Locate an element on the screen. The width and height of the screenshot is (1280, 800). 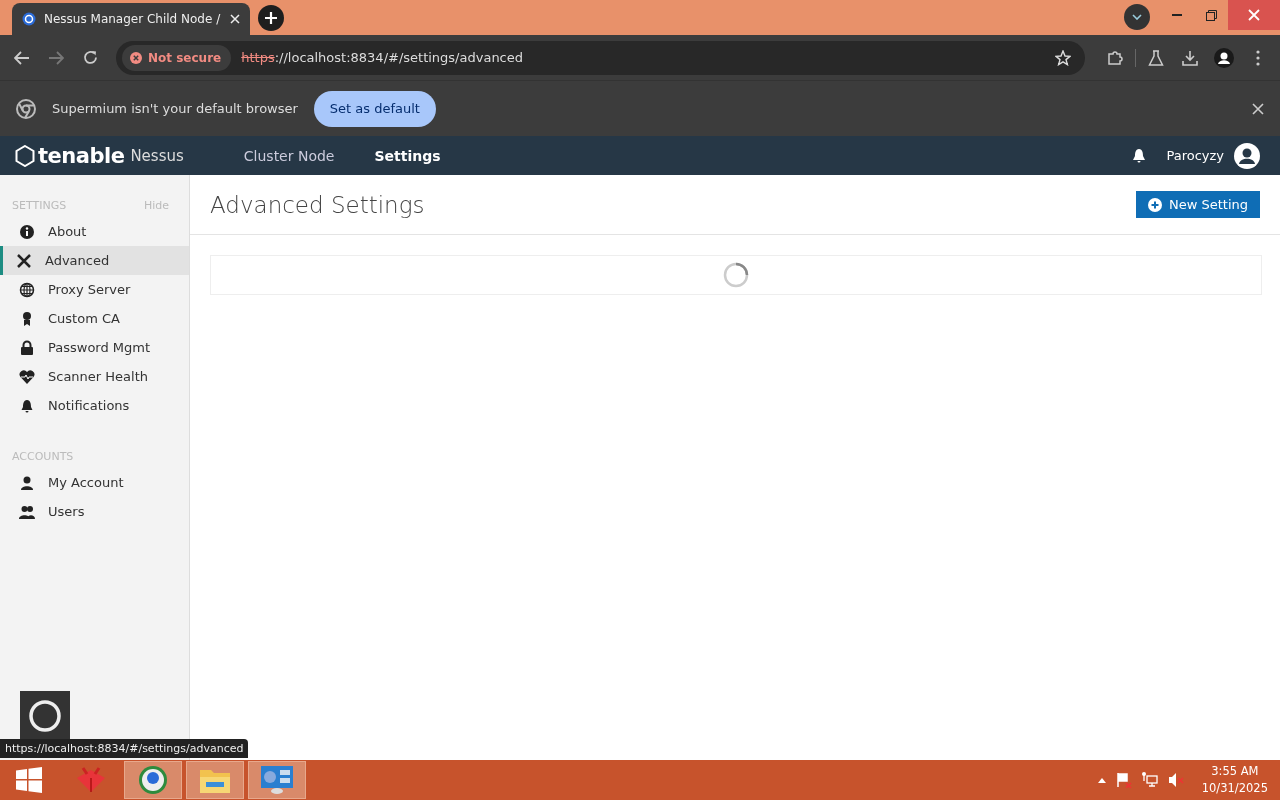
security-chip: Not secure is located at coordinates (177, 57).